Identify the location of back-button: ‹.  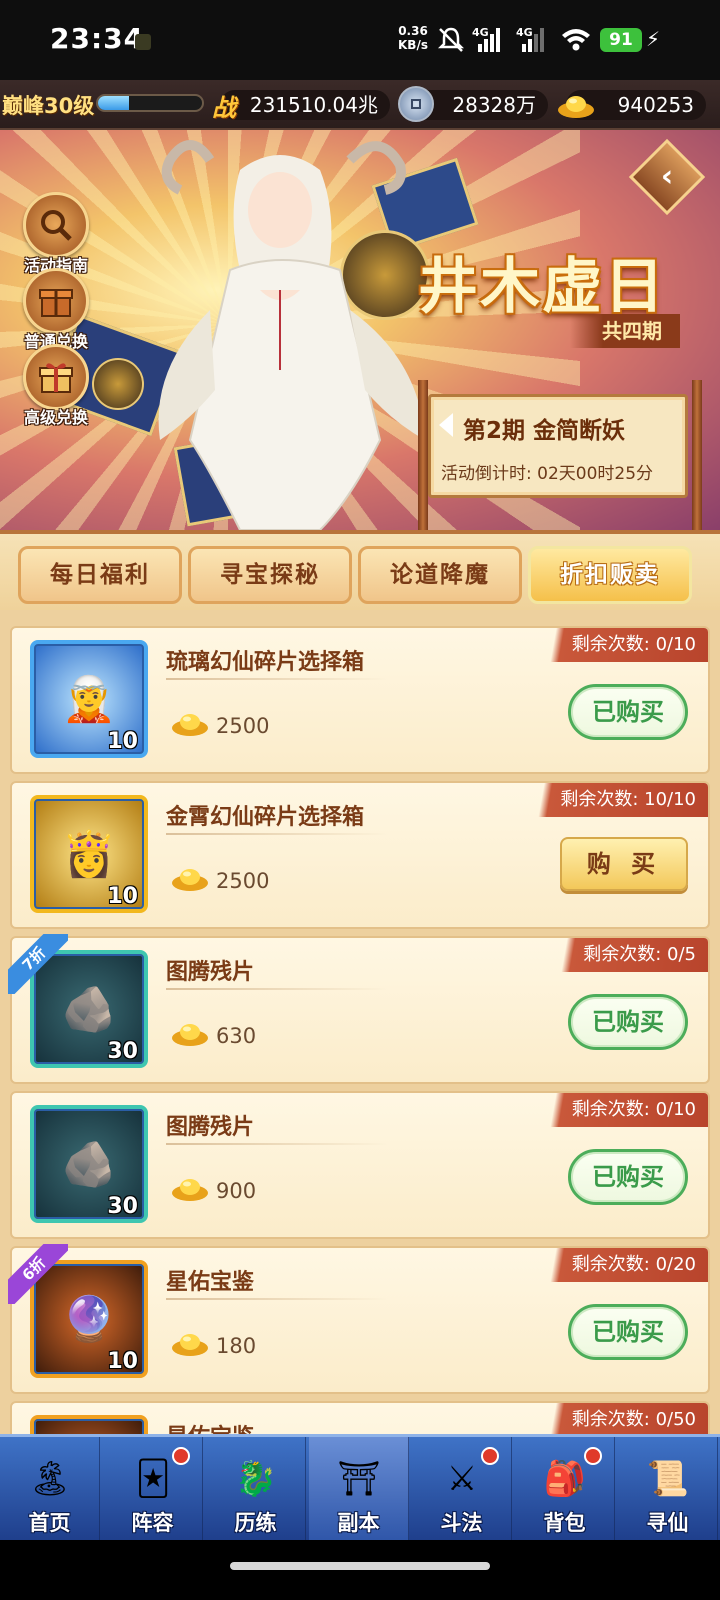
(667, 177).